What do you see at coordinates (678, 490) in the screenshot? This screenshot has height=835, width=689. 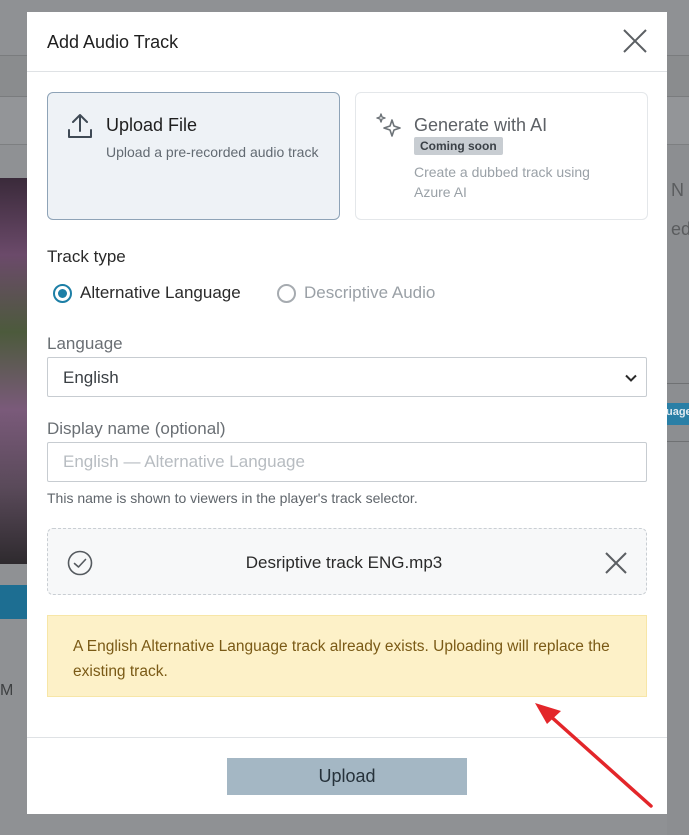 I see `background-side-panel` at bounding box center [678, 490].